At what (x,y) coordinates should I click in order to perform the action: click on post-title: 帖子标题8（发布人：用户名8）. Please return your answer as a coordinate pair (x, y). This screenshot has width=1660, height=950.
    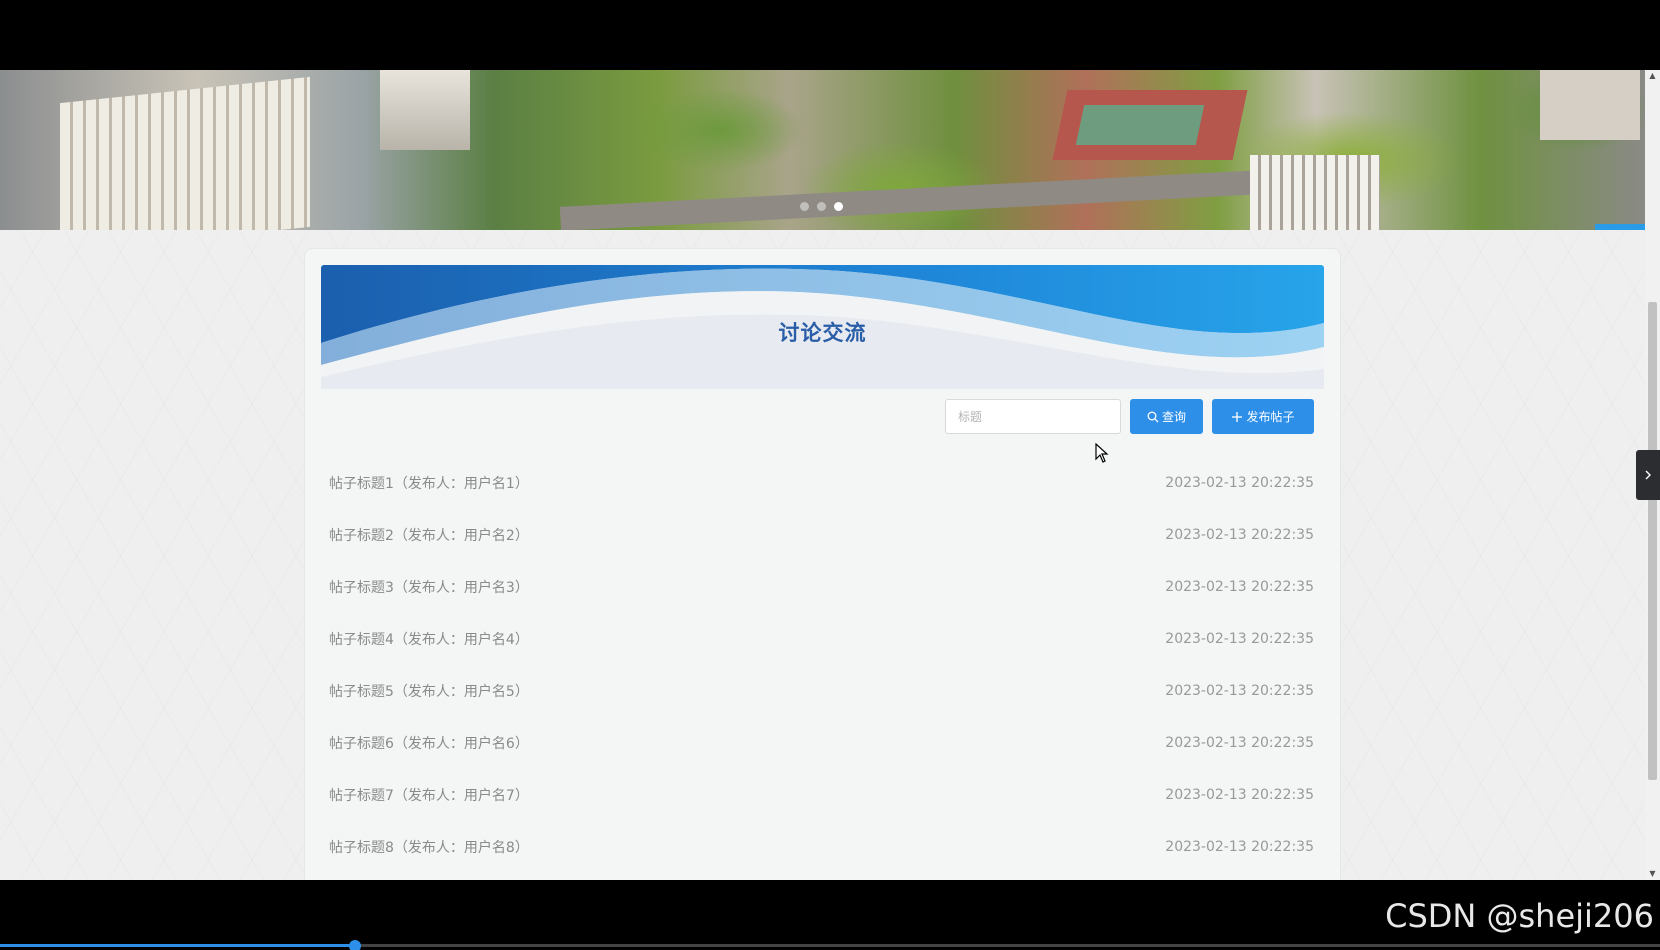
    Looking at the image, I should click on (429, 847).